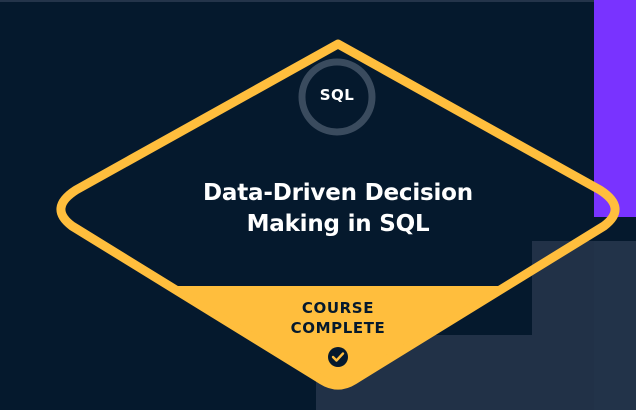  I want to click on course-title-line-2: Making in SQL, so click(338, 224).